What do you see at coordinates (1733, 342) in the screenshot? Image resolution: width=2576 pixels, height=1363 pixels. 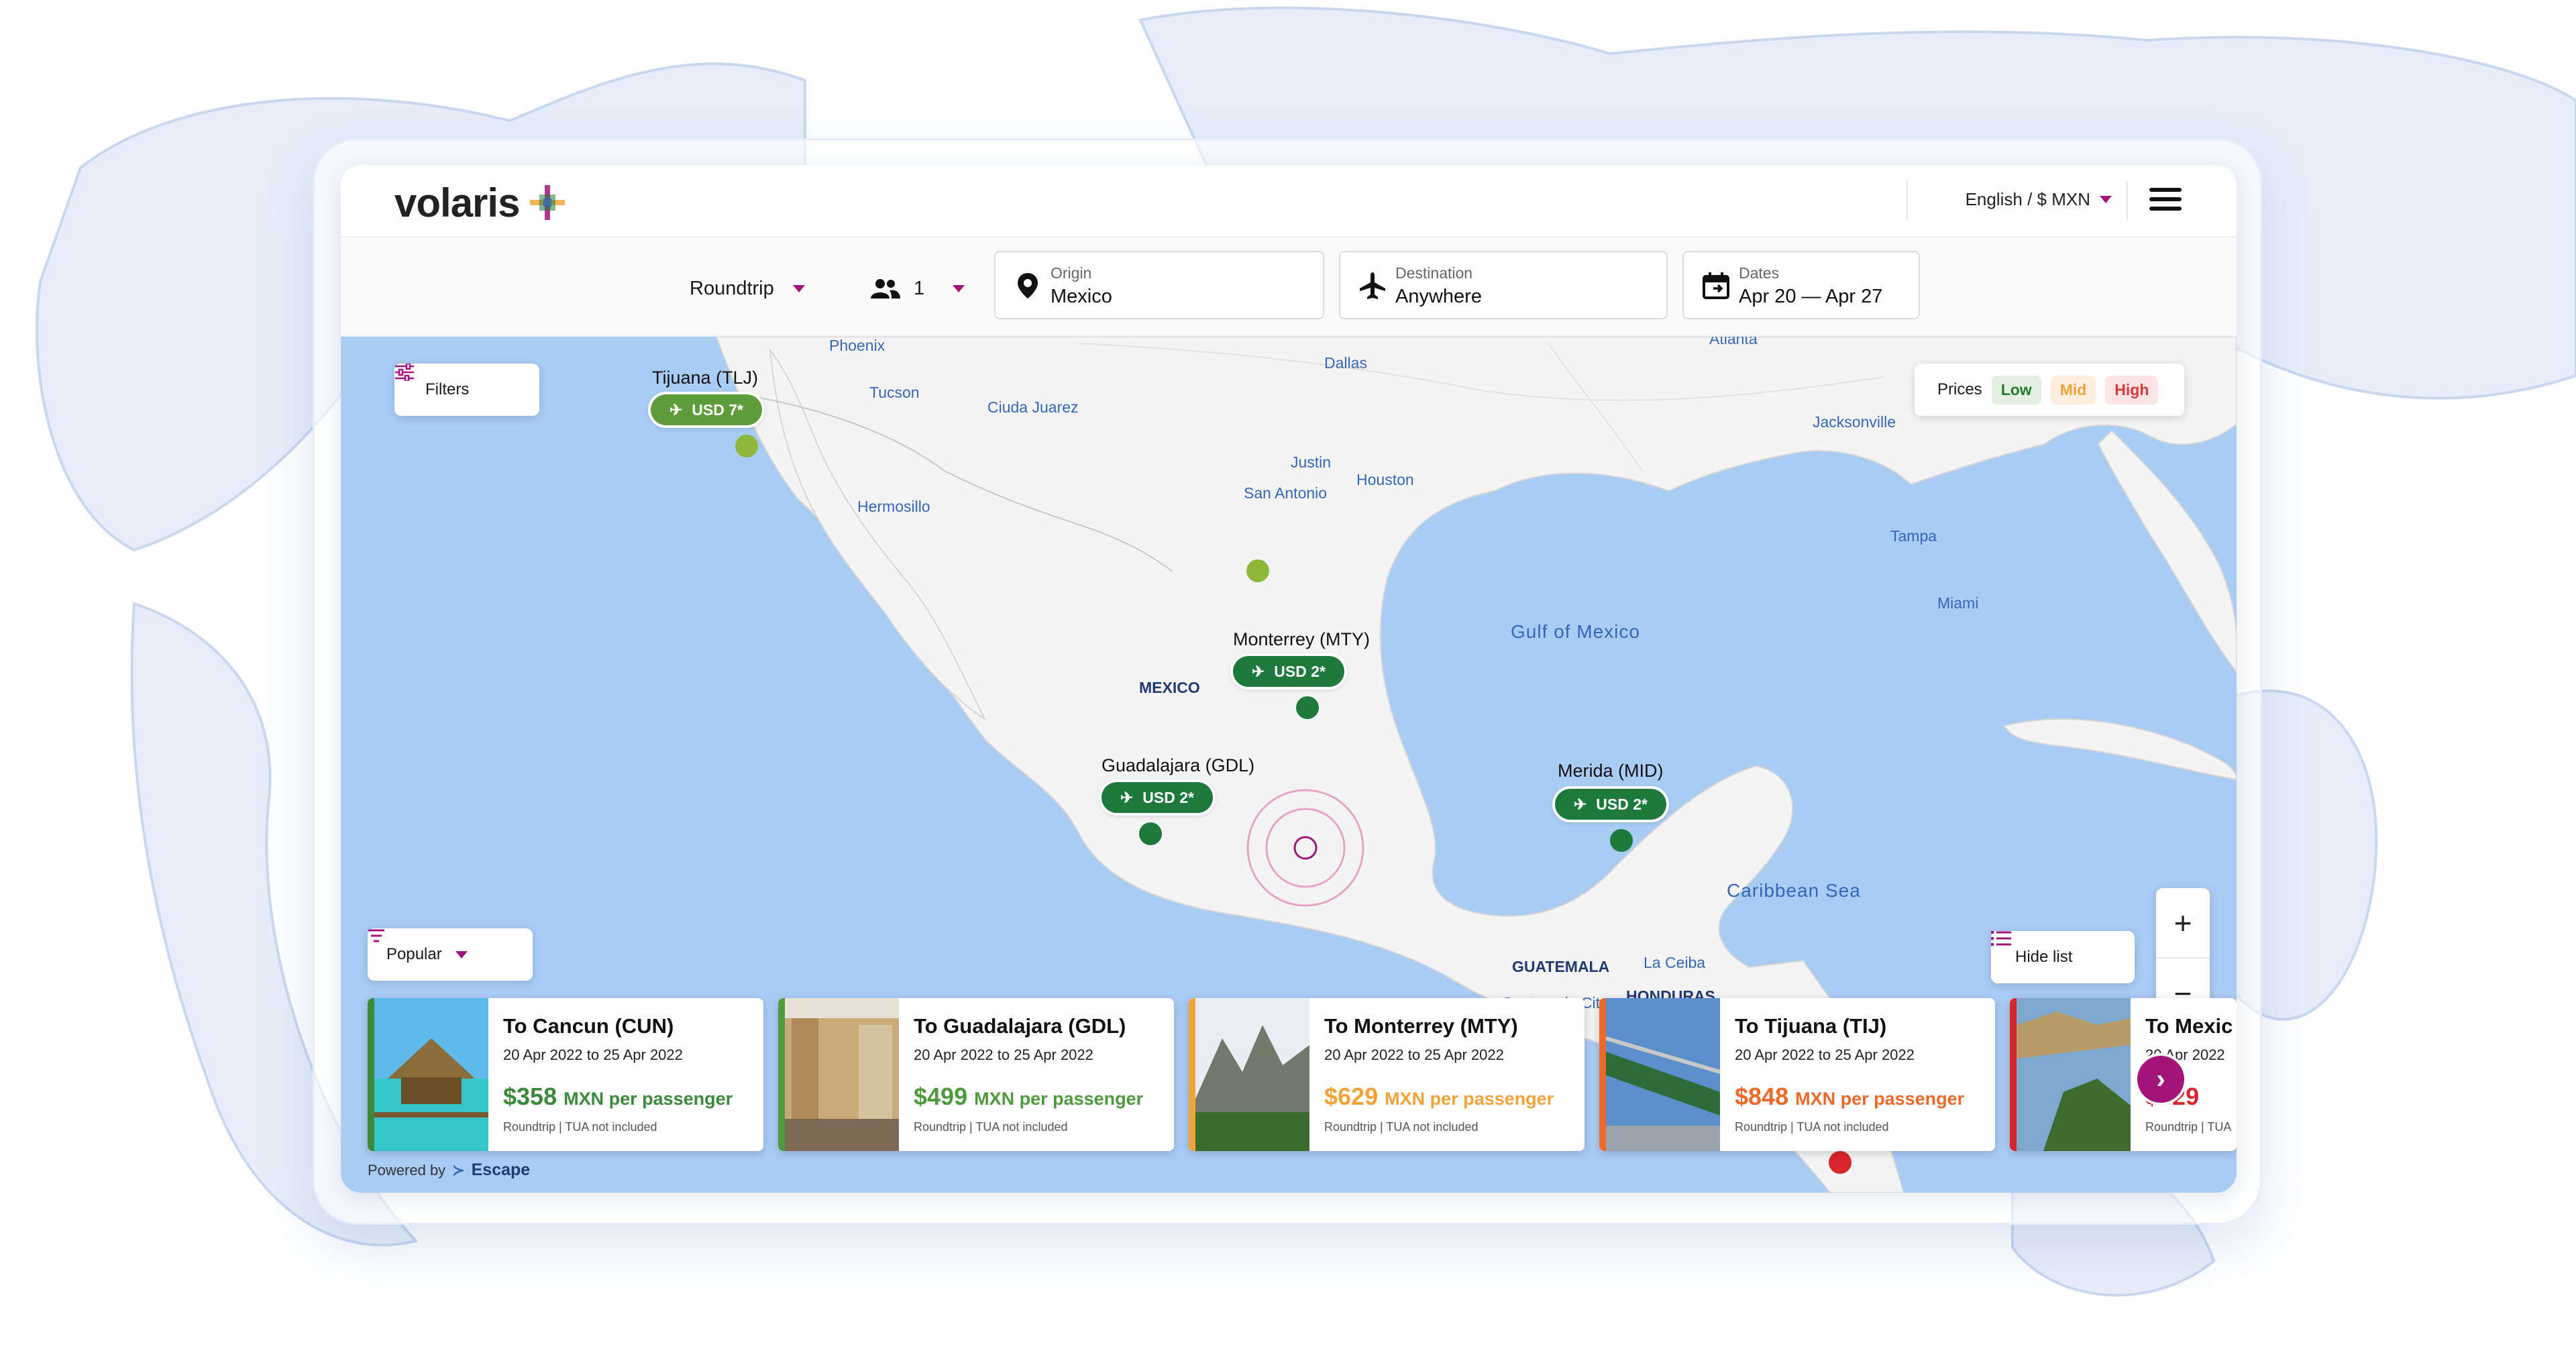 I see `map-city-label: Atlanta` at bounding box center [1733, 342].